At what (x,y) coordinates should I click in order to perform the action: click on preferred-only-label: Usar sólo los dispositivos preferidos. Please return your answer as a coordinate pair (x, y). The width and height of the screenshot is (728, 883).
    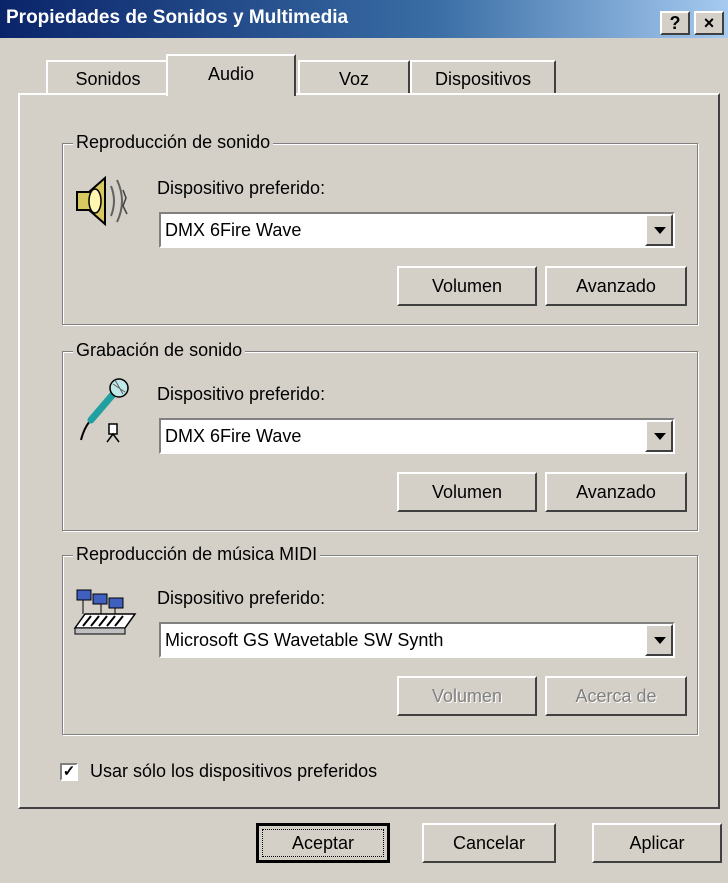
    Looking at the image, I should click on (233, 771).